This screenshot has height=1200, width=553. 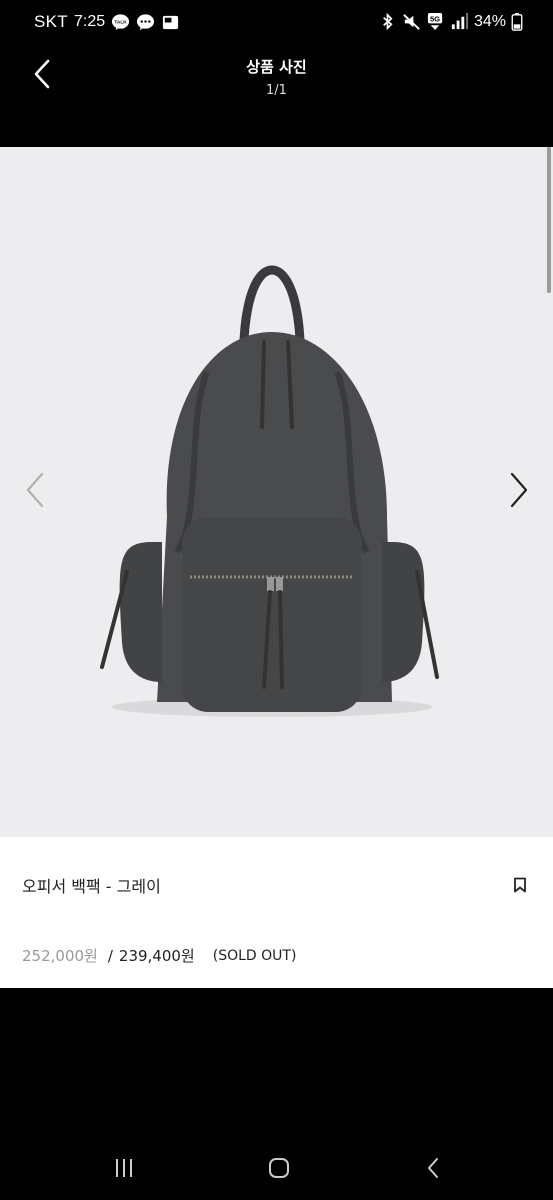 I want to click on chevron-left-icon, so click(x=433, y=1168).